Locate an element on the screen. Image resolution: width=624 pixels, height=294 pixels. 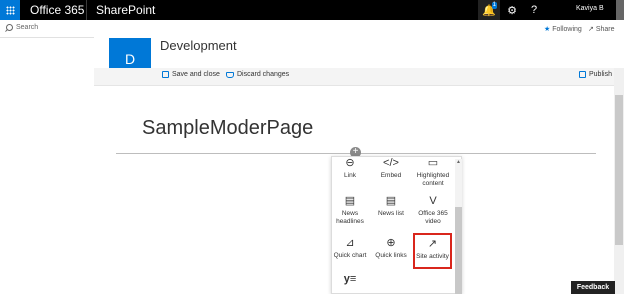
feedback-button: Feedback is located at coordinates (593, 287).